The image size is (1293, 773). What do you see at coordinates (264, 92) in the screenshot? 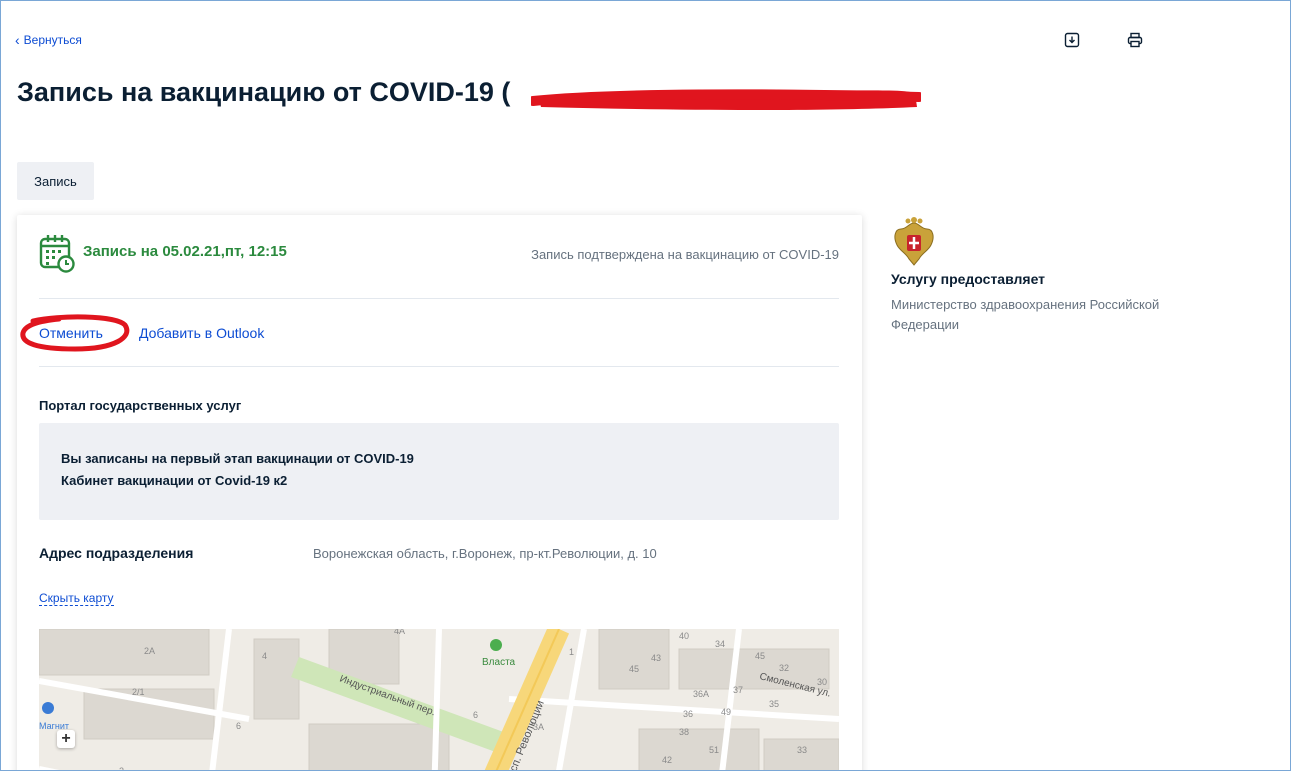
I see `page-title: Запись на вакцинацию от COVID-19 (` at bounding box center [264, 92].